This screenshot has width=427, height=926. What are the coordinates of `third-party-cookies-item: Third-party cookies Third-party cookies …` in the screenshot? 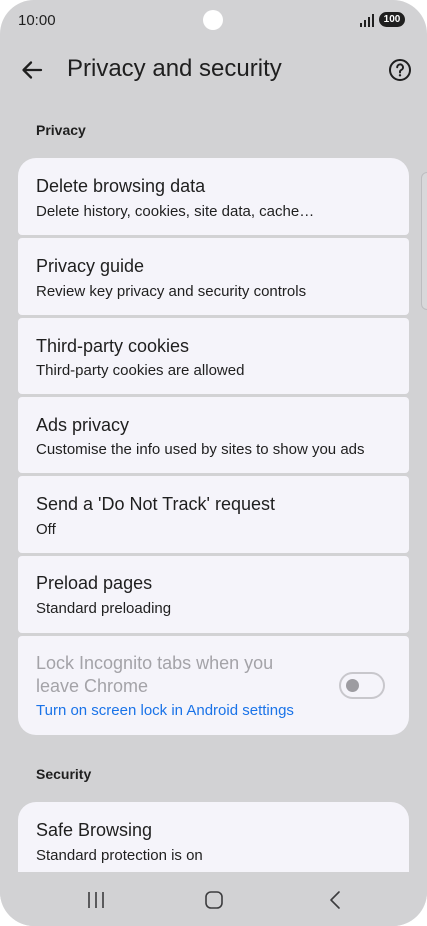 It's located at (213, 356).